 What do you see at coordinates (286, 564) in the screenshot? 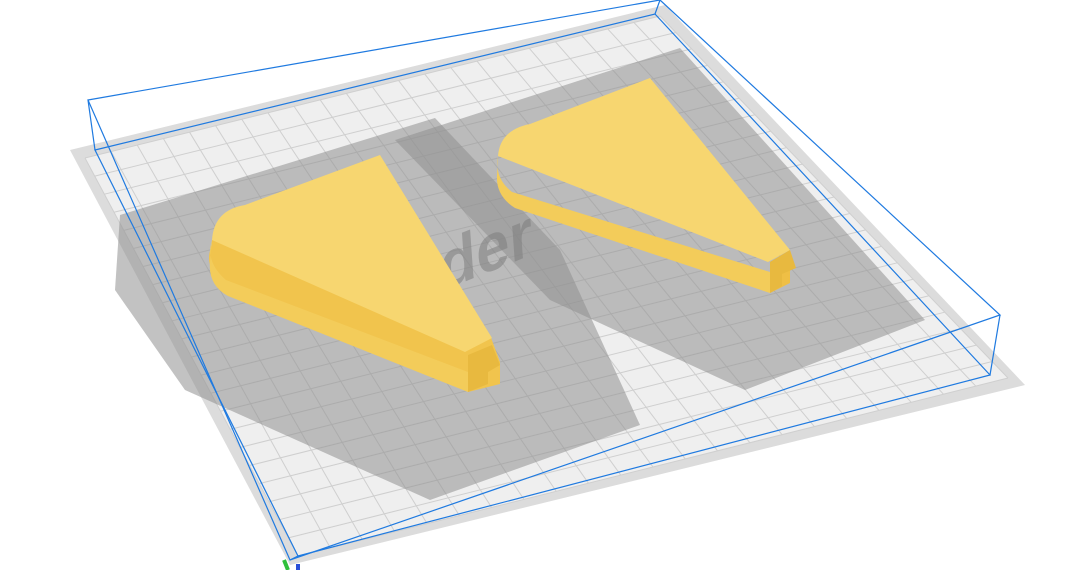
I see `axis-y` at bounding box center [286, 564].